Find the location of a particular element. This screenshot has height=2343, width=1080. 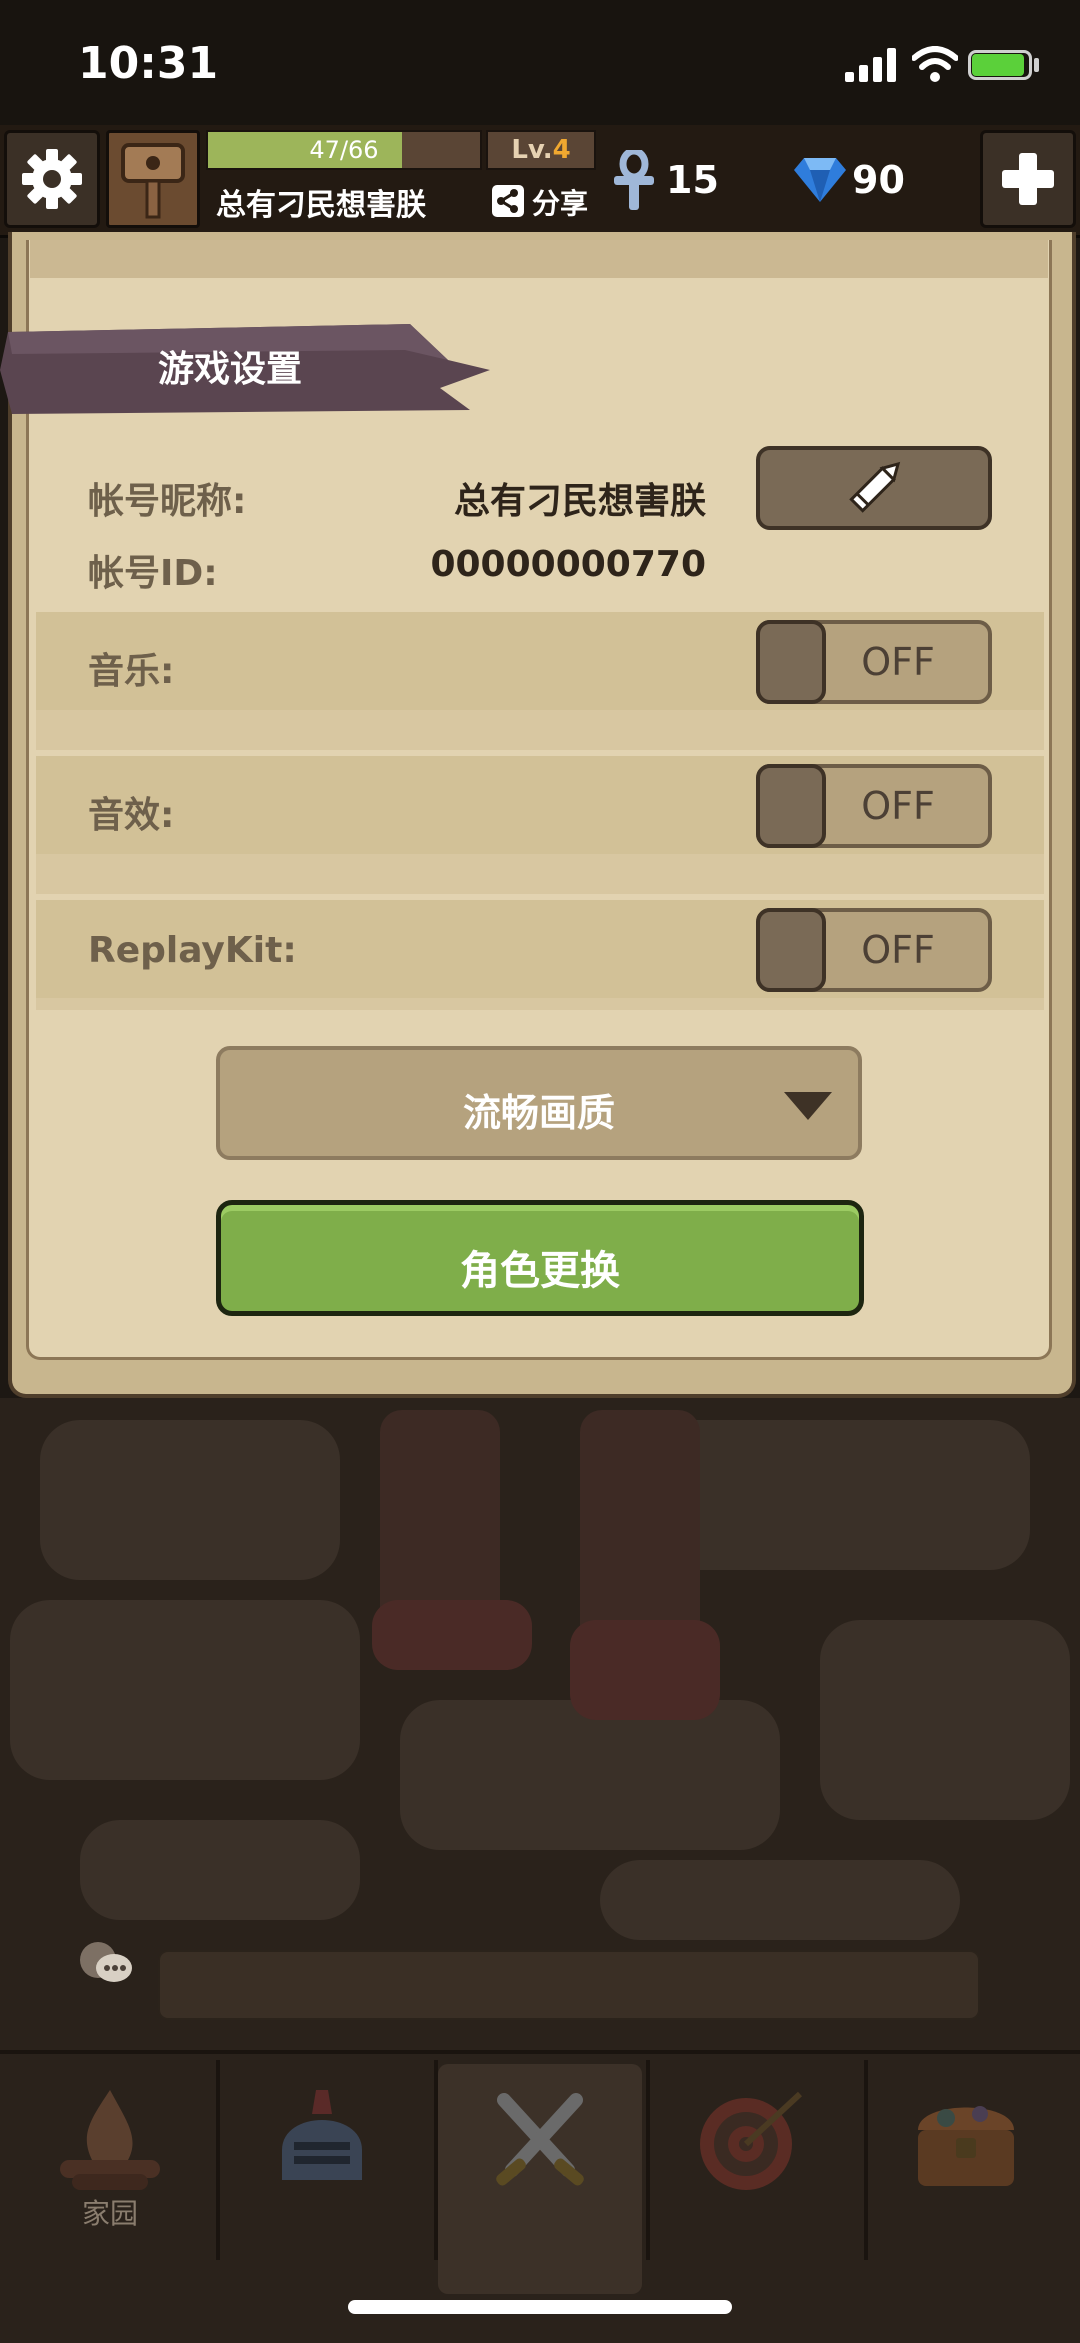

character-boot-left is located at coordinates (452, 1635).